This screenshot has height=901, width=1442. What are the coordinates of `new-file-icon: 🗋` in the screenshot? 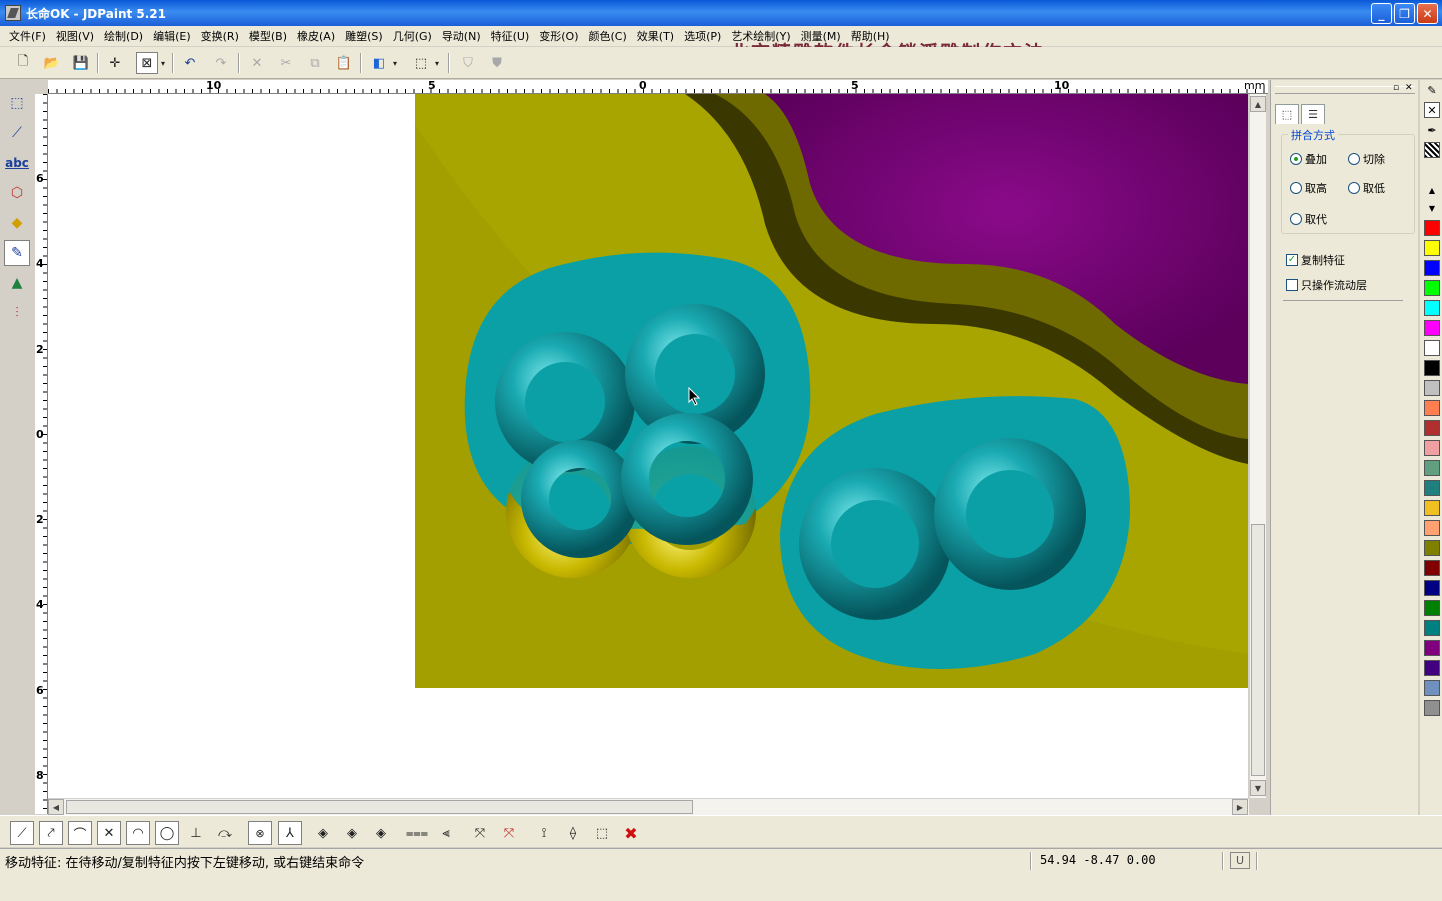 It's located at (23, 63).